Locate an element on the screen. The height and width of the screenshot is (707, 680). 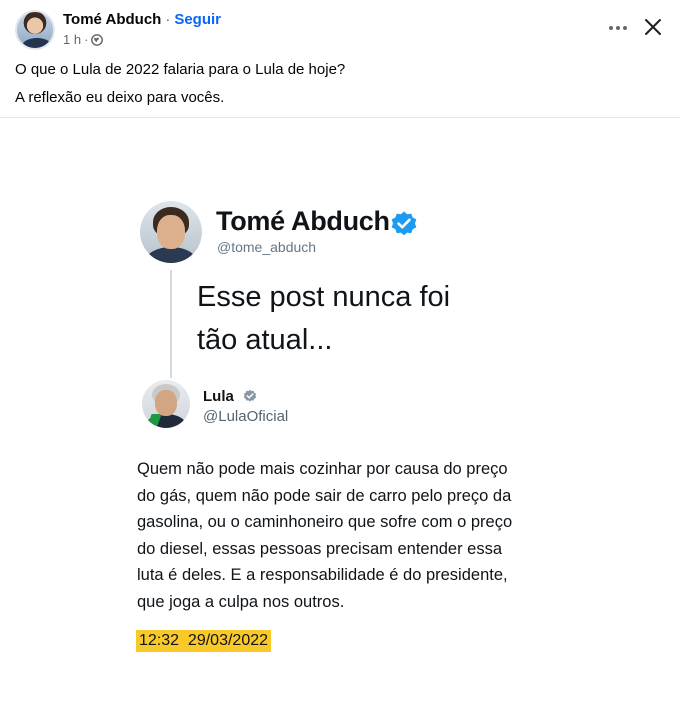
quoted-author-name: Lula is located at coordinates (218, 396).